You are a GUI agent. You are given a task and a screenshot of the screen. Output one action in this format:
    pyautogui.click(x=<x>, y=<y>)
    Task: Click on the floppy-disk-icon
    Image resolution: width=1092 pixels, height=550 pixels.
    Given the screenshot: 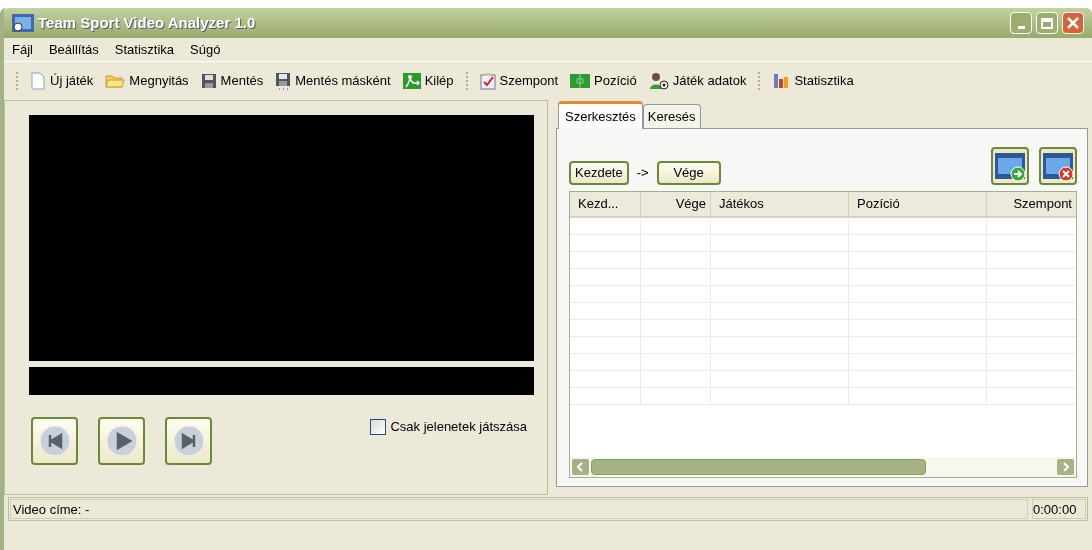 What is the action you would take?
    pyautogui.click(x=283, y=81)
    